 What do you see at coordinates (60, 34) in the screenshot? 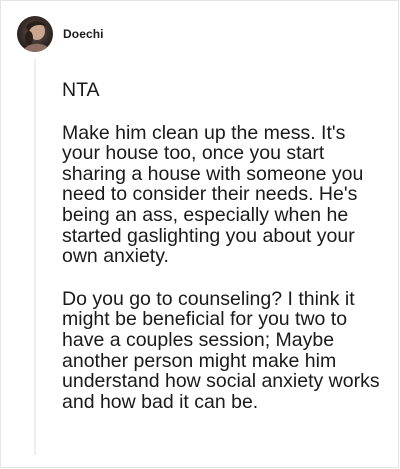
I see `comment-header: Doechi` at bounding box center [60, 34].